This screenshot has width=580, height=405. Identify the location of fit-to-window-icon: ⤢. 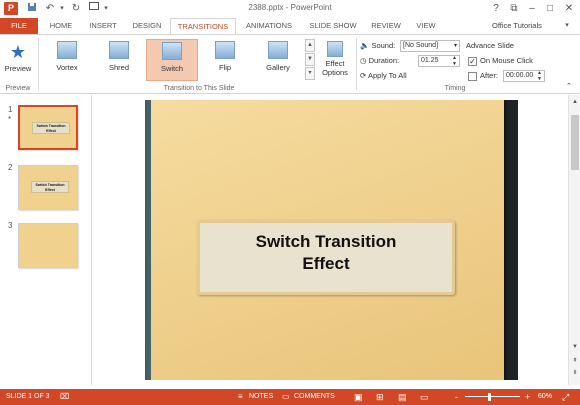
(565, 397).